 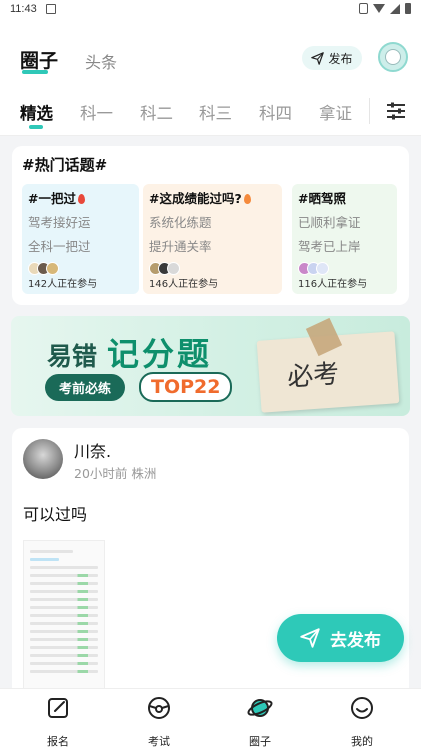 I want to click on tab-circle: 圈子, so click(x=39, y=59).